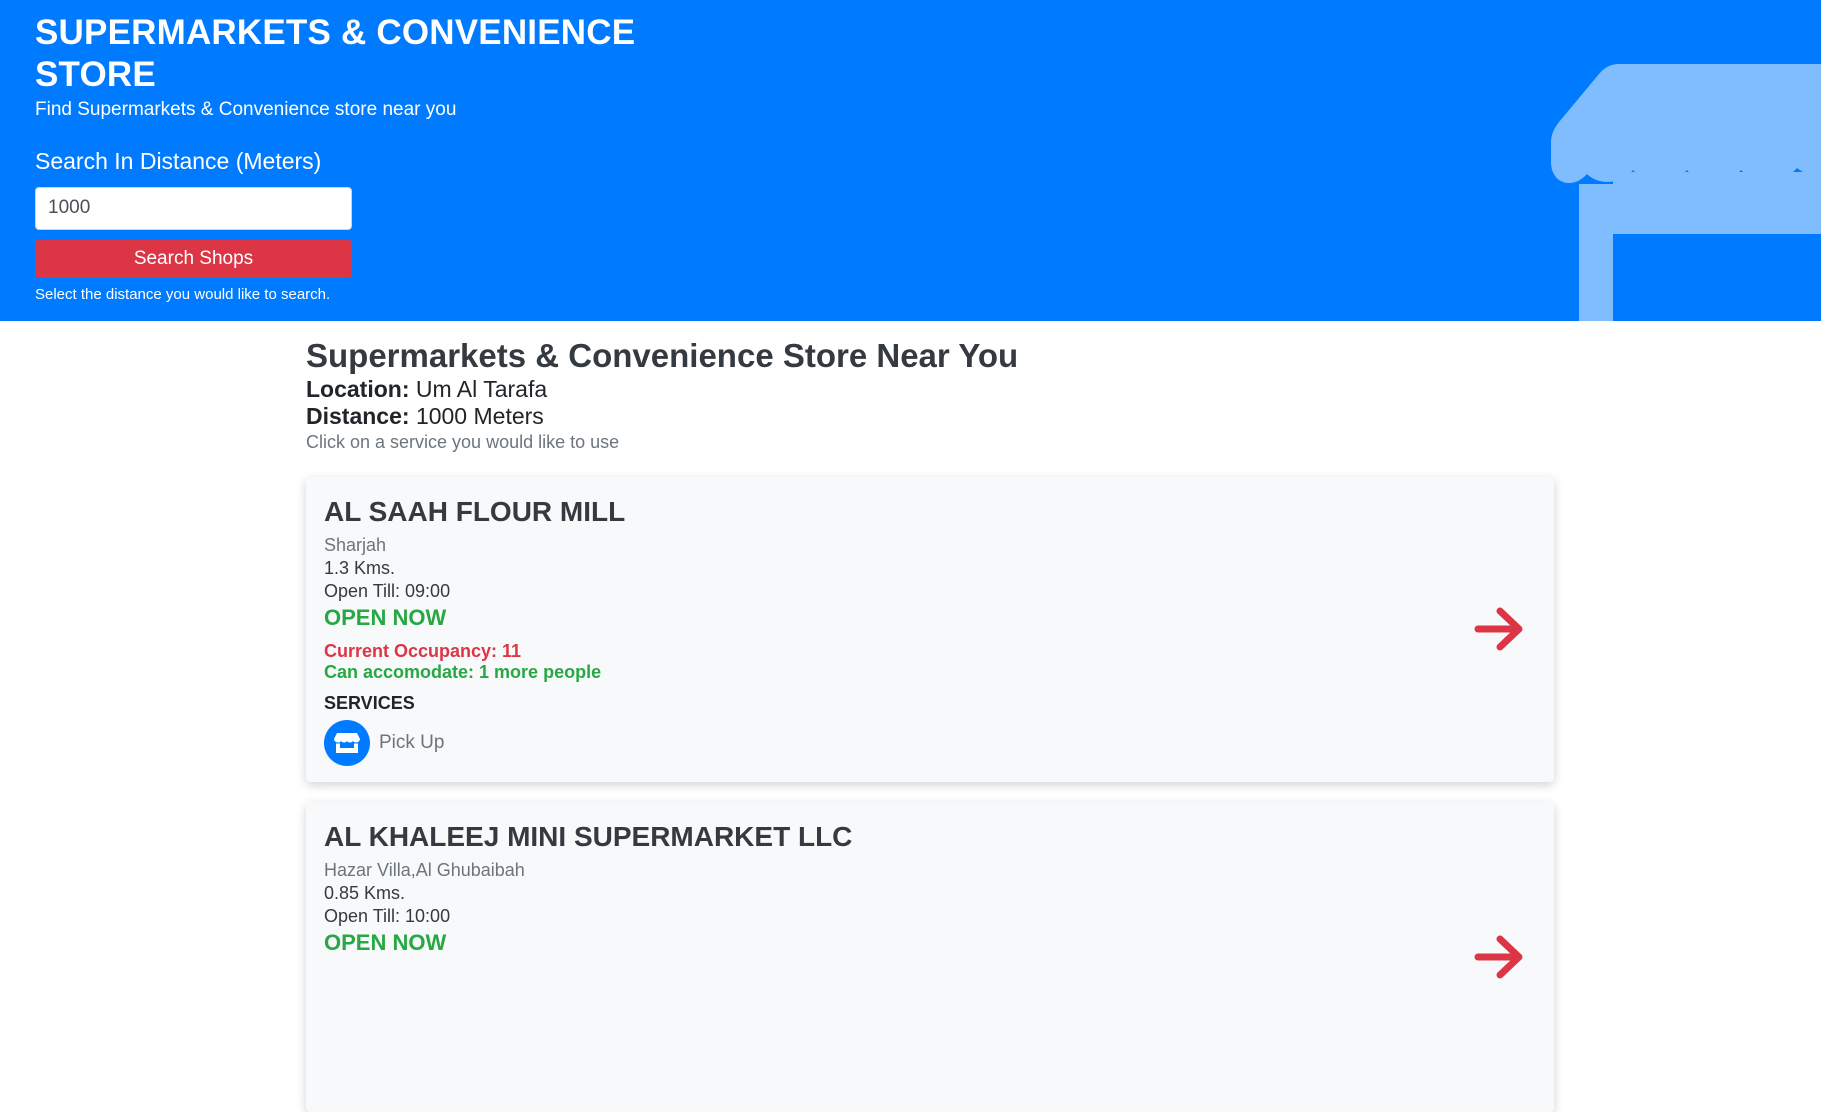  What do you see at coordinates (347, 742) in the screenshot?
I see `store-icon` at bounding box center [347, 742].